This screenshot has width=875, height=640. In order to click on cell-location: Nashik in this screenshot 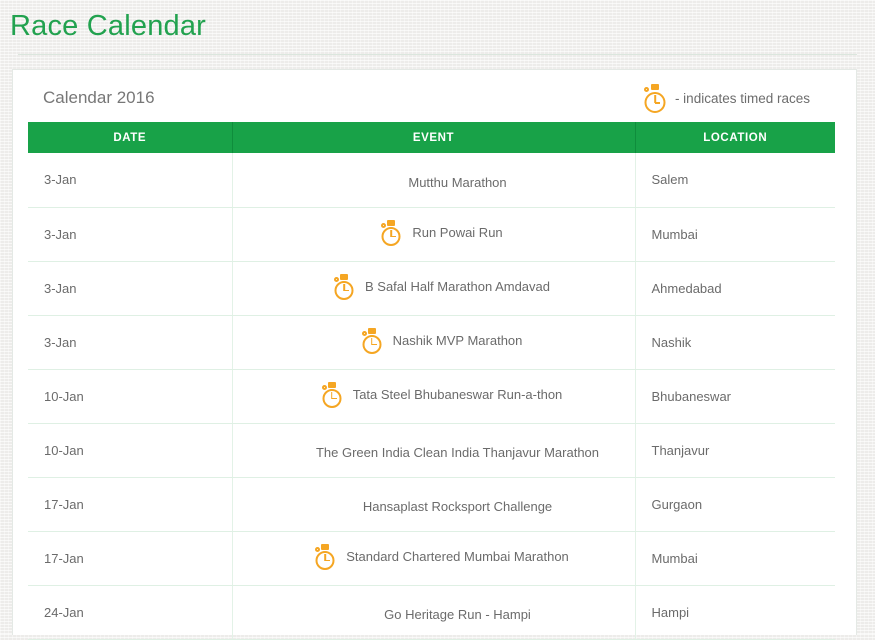, I will do `click(735, 342)`.